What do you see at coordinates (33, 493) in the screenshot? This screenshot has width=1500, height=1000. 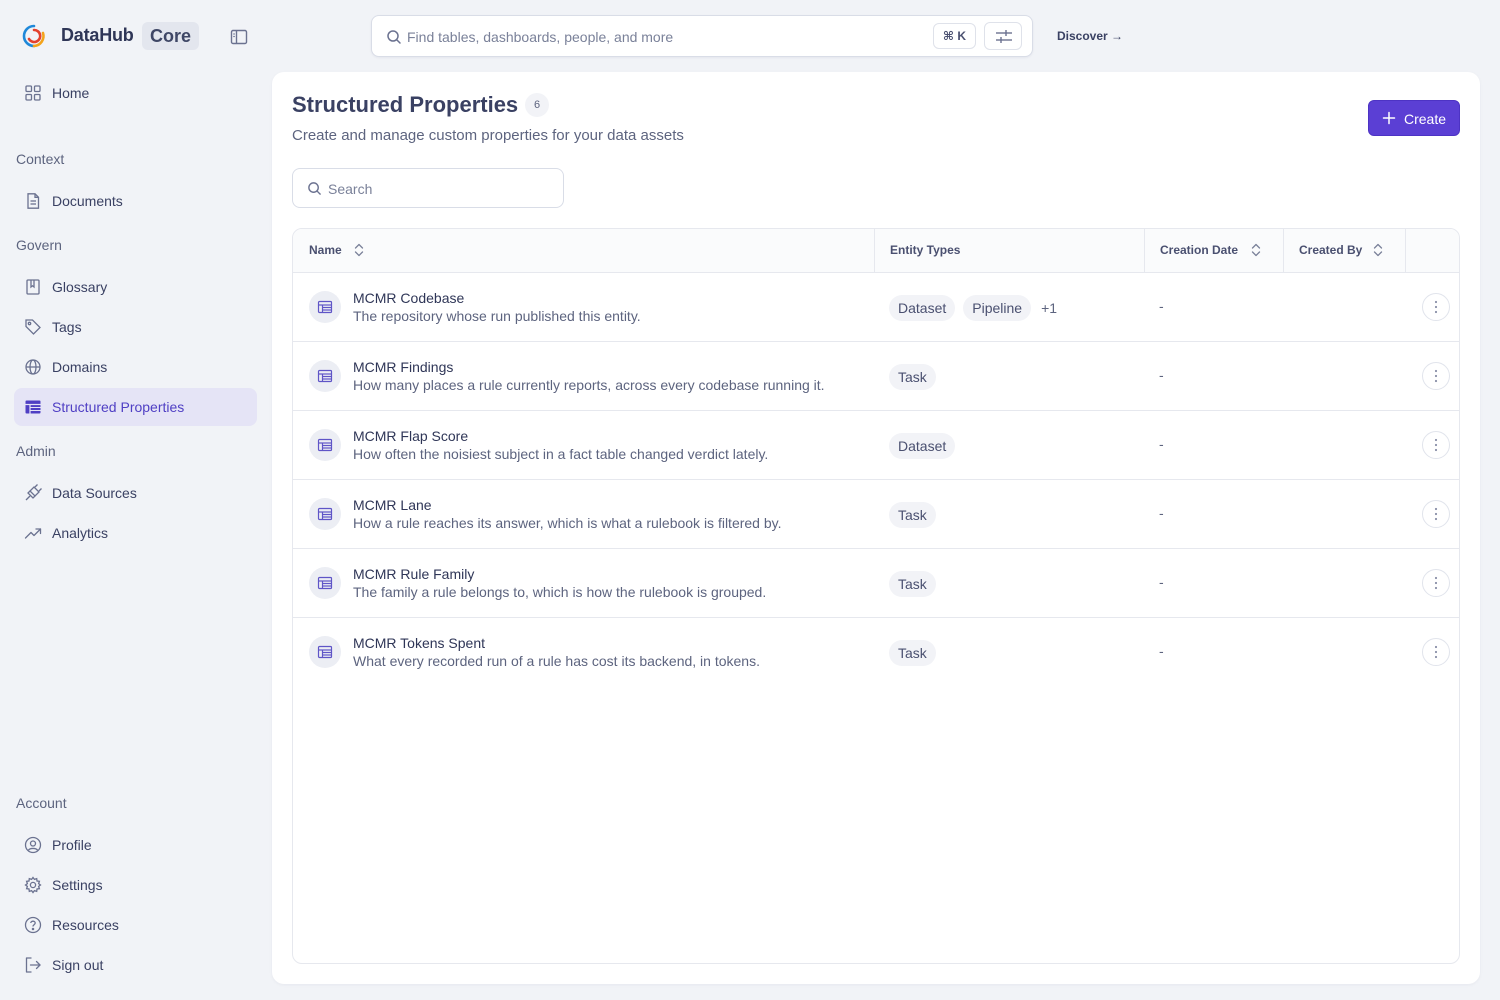 I see `plug-icon` at bounding box center [33, 493].